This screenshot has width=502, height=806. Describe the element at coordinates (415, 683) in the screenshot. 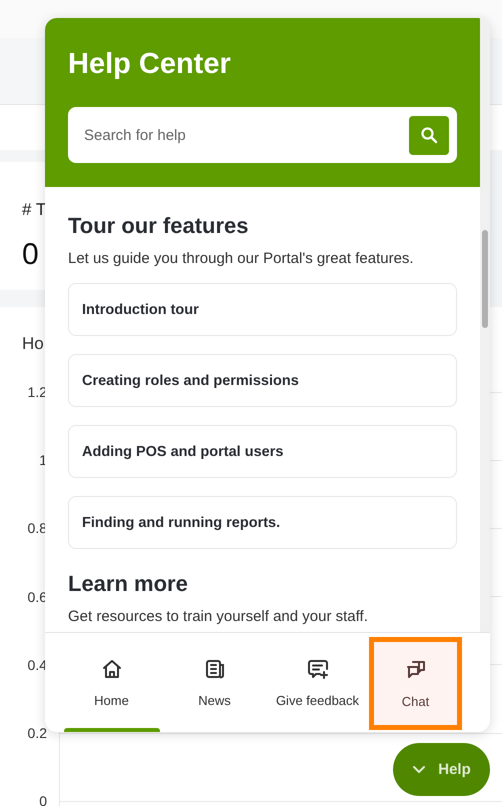

I see `nav-tab: Chat` at that location.